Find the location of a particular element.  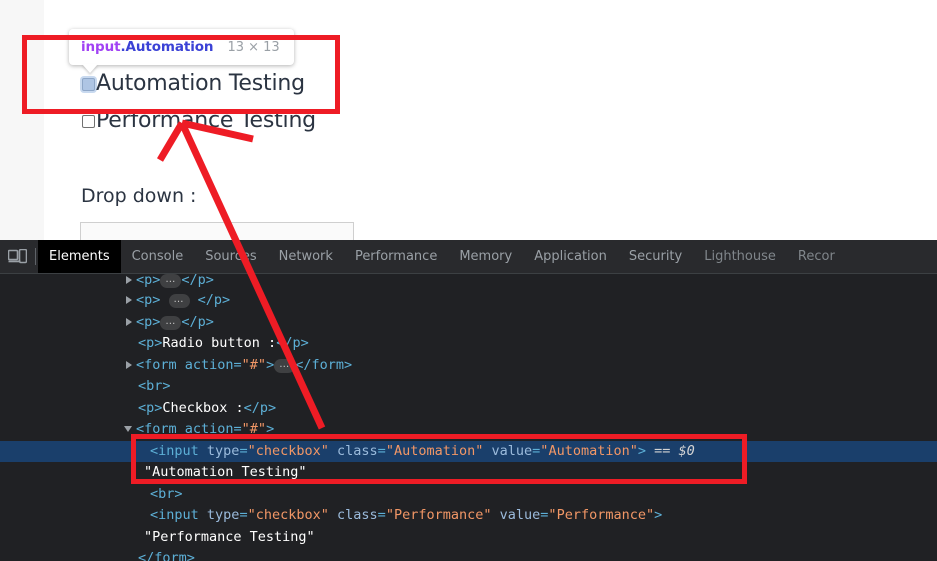

tab-performance: Performance is located at coordinates (396, 256).